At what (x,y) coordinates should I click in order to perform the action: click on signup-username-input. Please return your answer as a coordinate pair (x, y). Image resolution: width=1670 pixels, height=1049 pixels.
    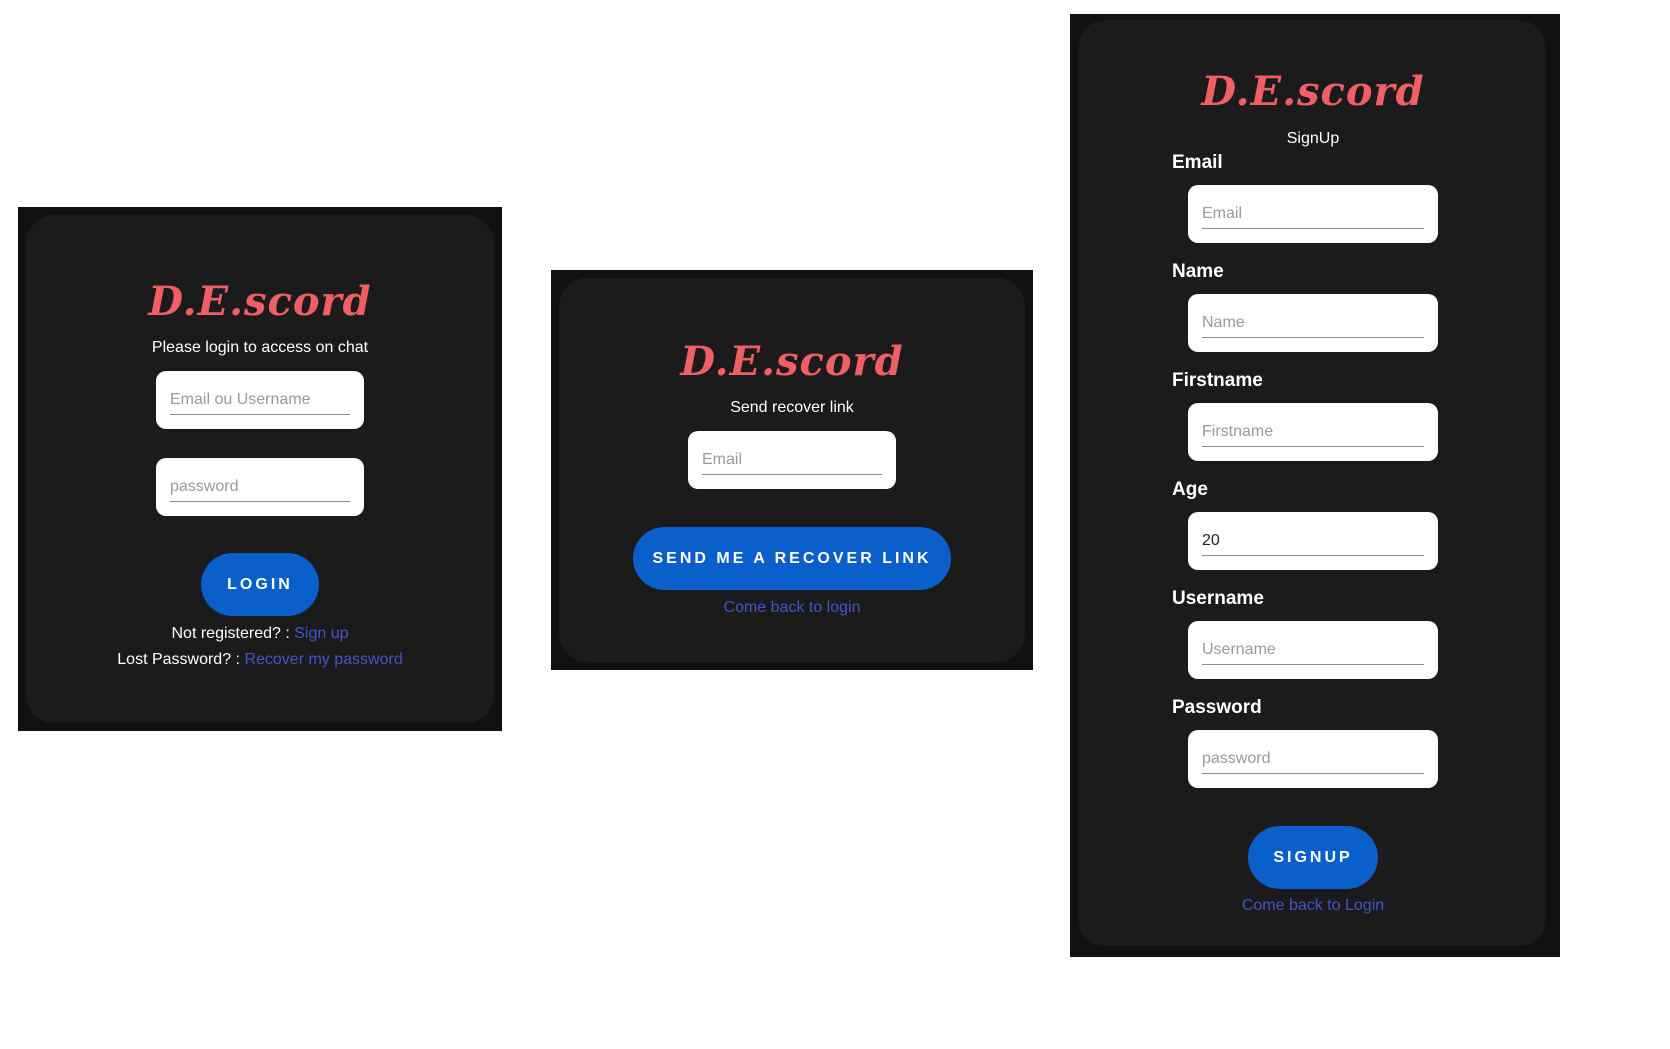
    Looking at the image, I should click on (1313, 650).